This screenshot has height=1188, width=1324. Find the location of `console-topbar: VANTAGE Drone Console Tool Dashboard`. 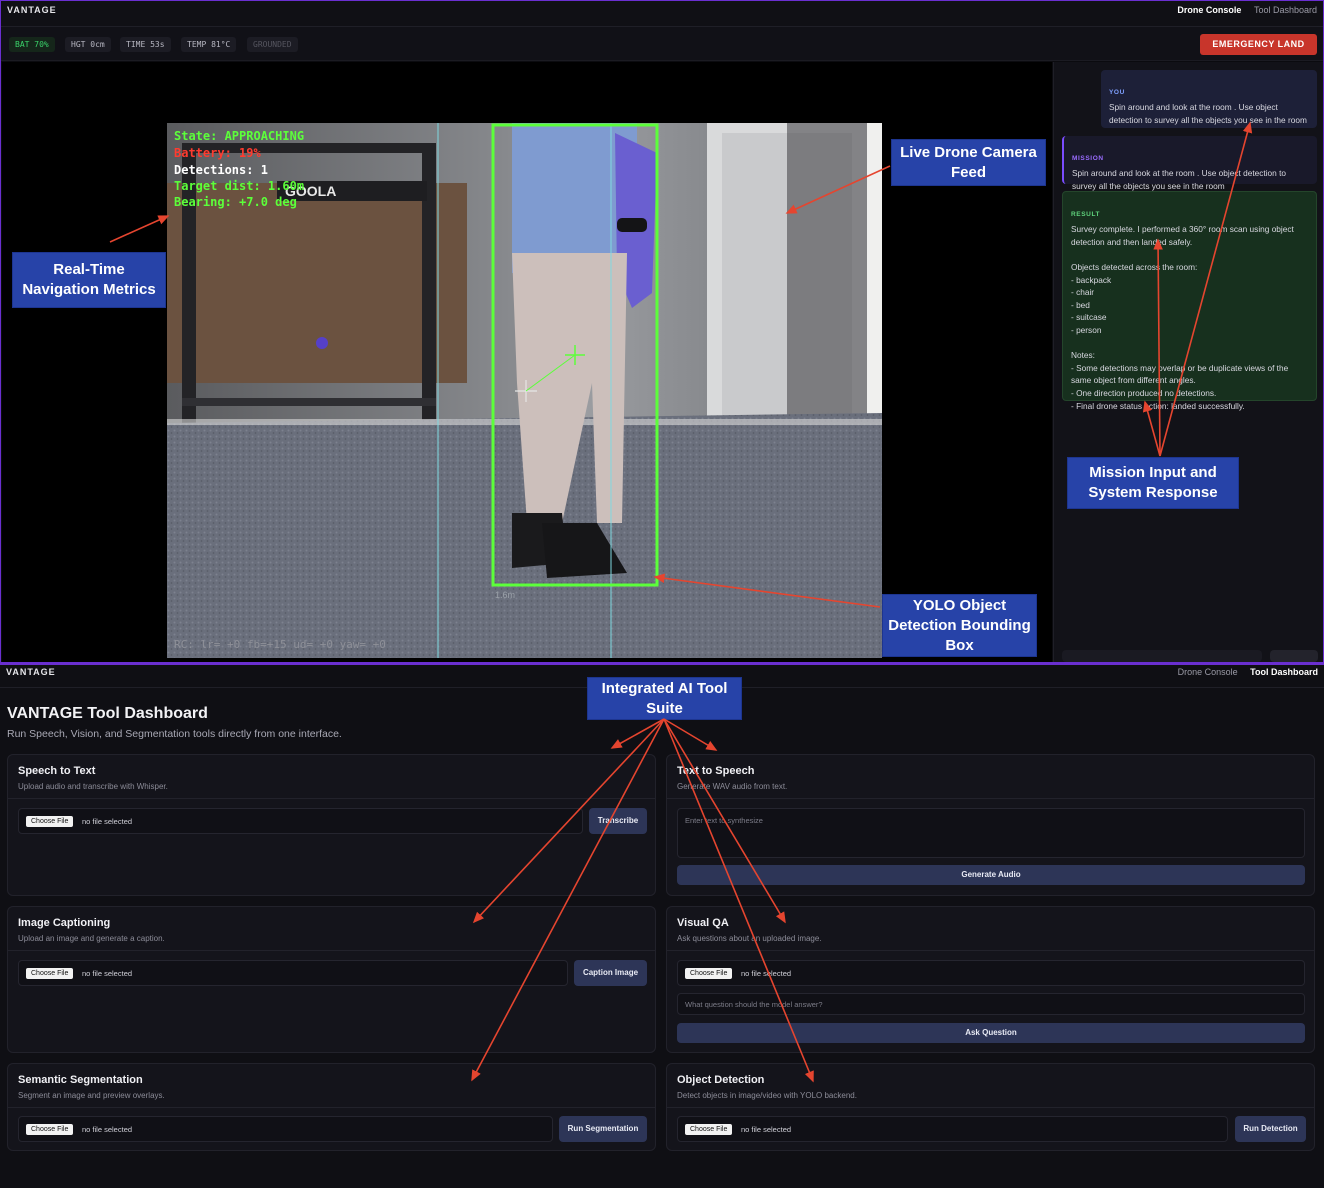

console-topbar: VANTAGE Drone Console Tool Dashboard is located at coordinates (662, 14).